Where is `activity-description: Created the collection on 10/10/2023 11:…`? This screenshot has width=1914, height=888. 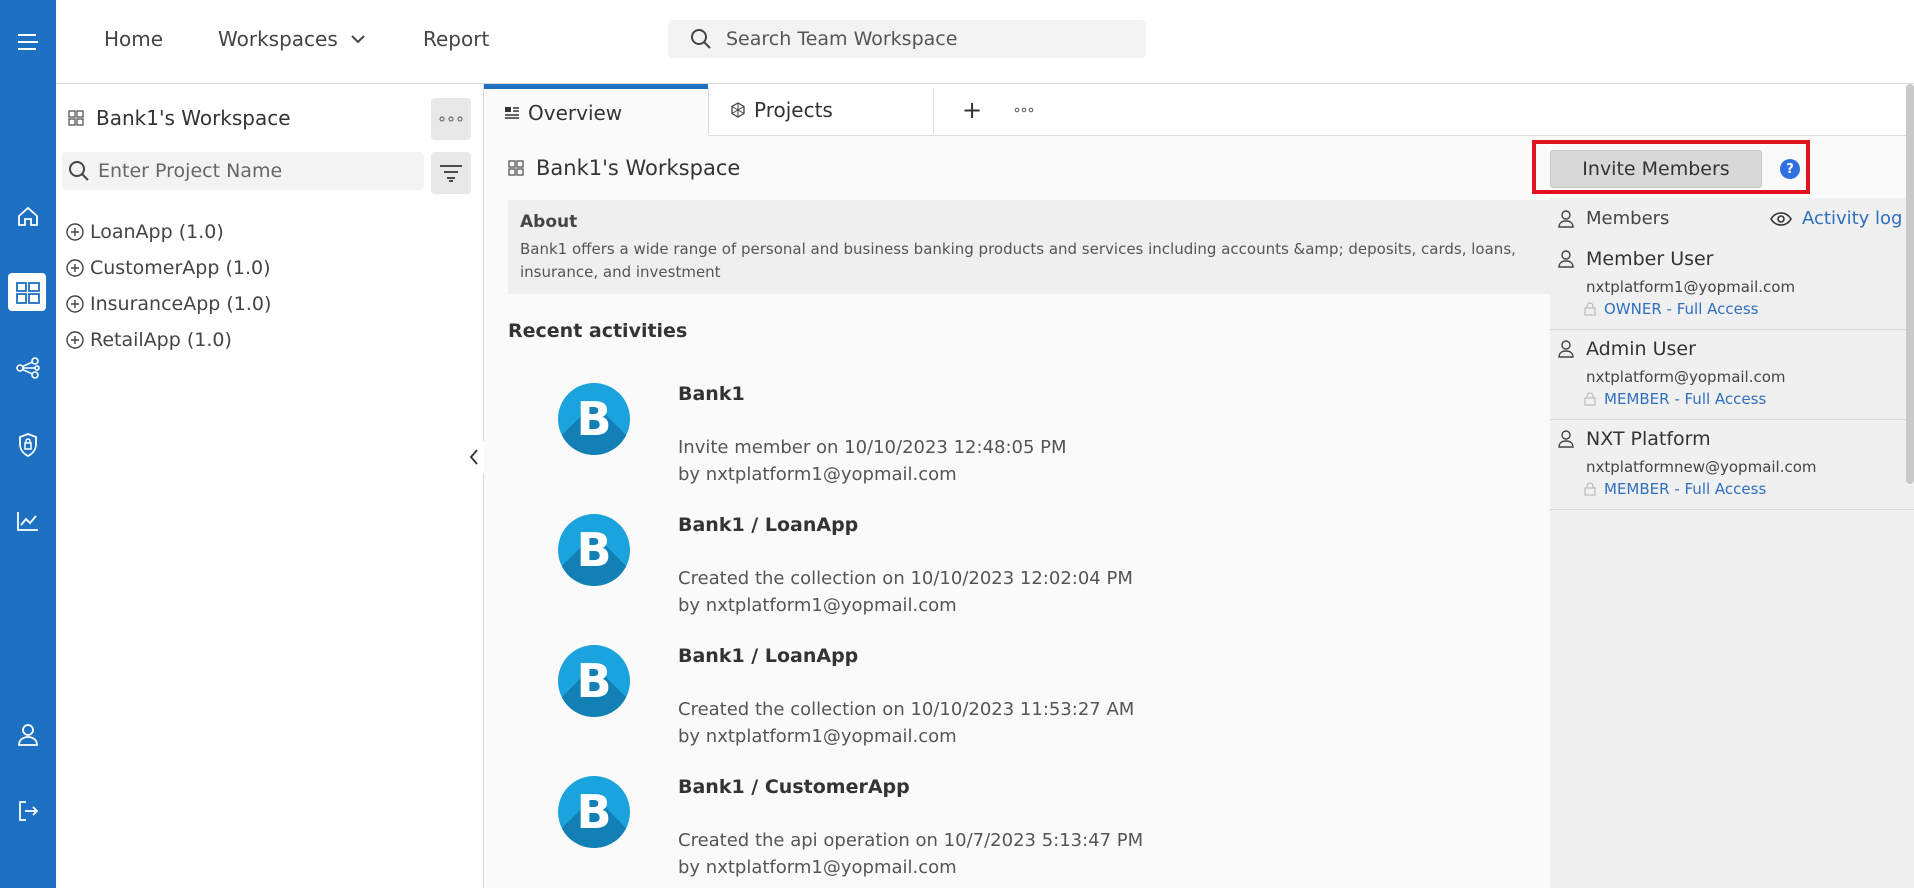 activity-description: Created the collection on 10/10/2023 11:… is located at coordinates (906, 709).